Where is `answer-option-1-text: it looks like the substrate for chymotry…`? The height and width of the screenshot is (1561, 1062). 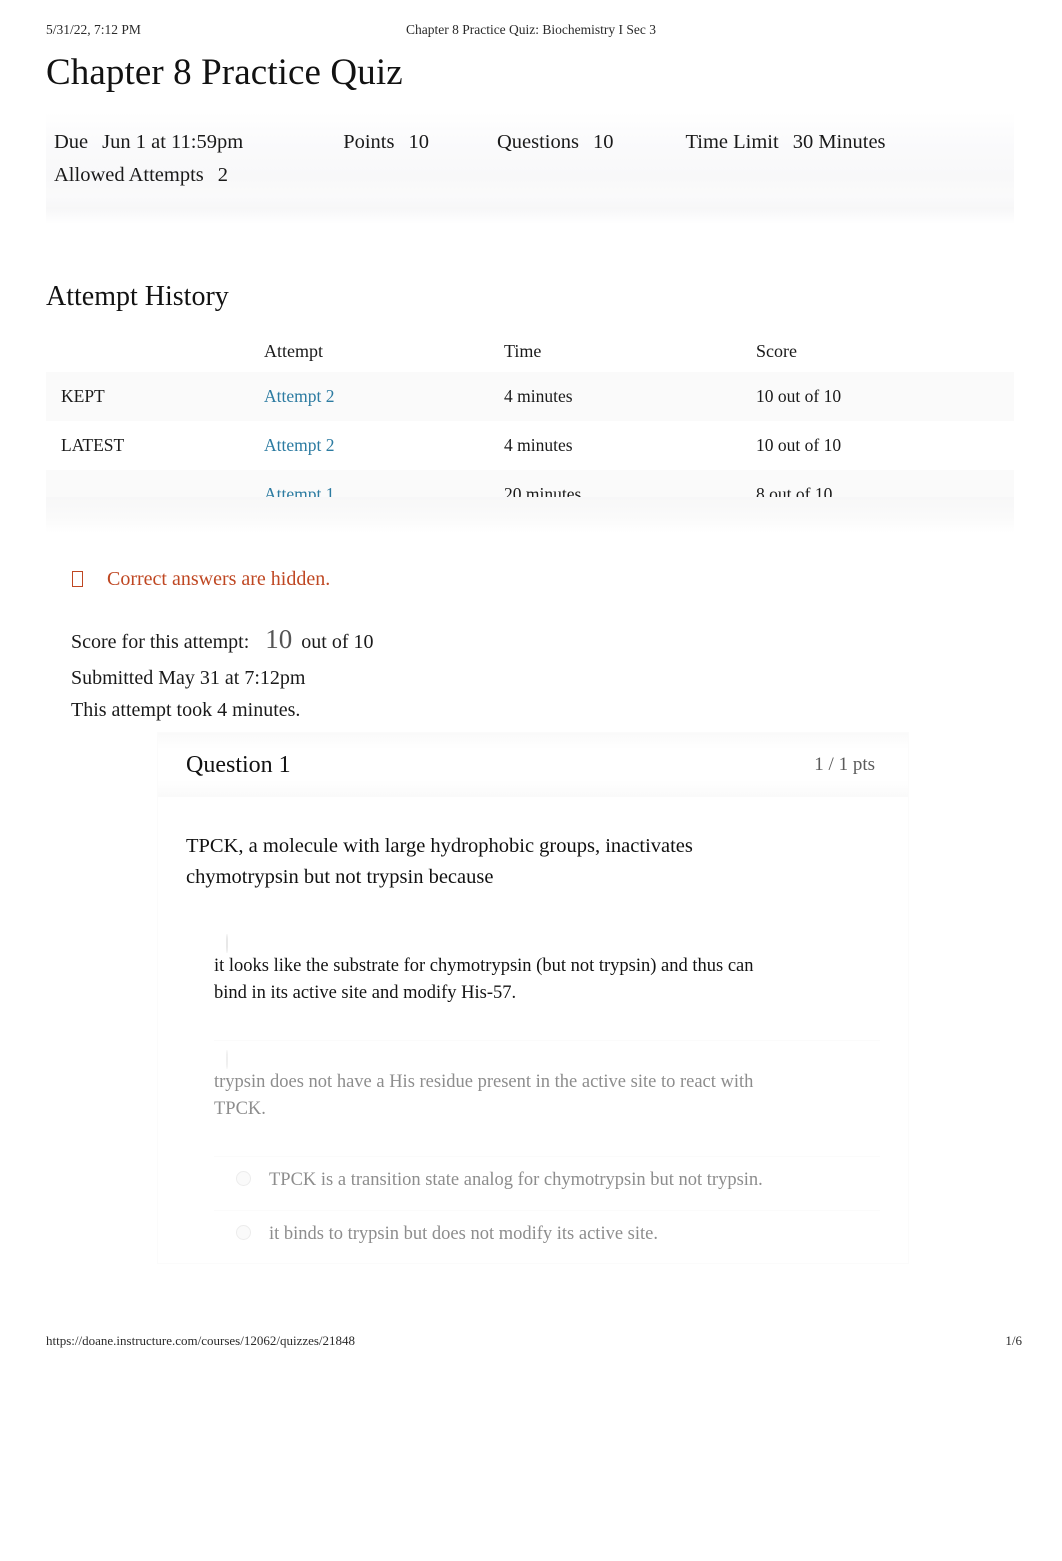 answer-option-1-text: it looks like the substrate for chymotry… is located at coordinates (484, 979).